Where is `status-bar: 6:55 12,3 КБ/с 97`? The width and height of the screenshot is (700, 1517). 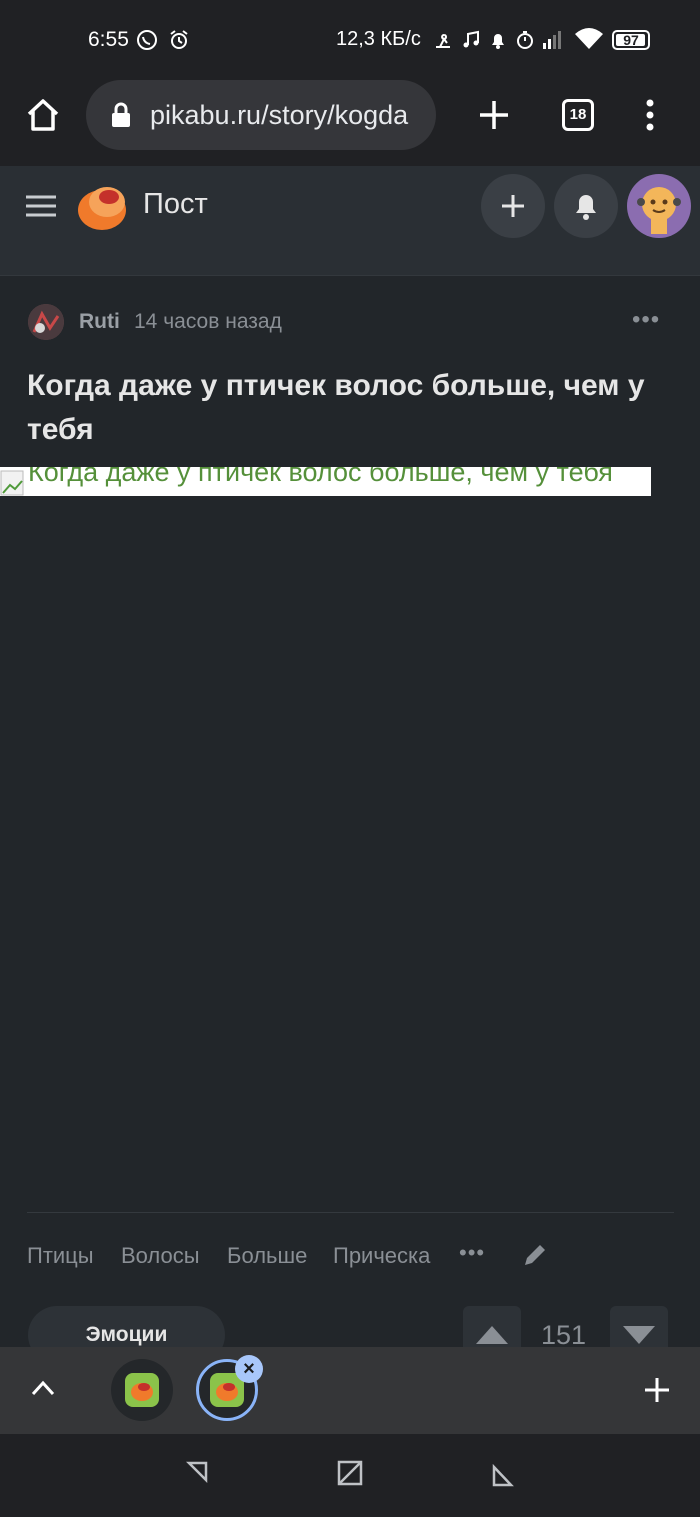 status-bar: 6:55 12,3 КБ/с 97 is located at coordinates (350, 40).